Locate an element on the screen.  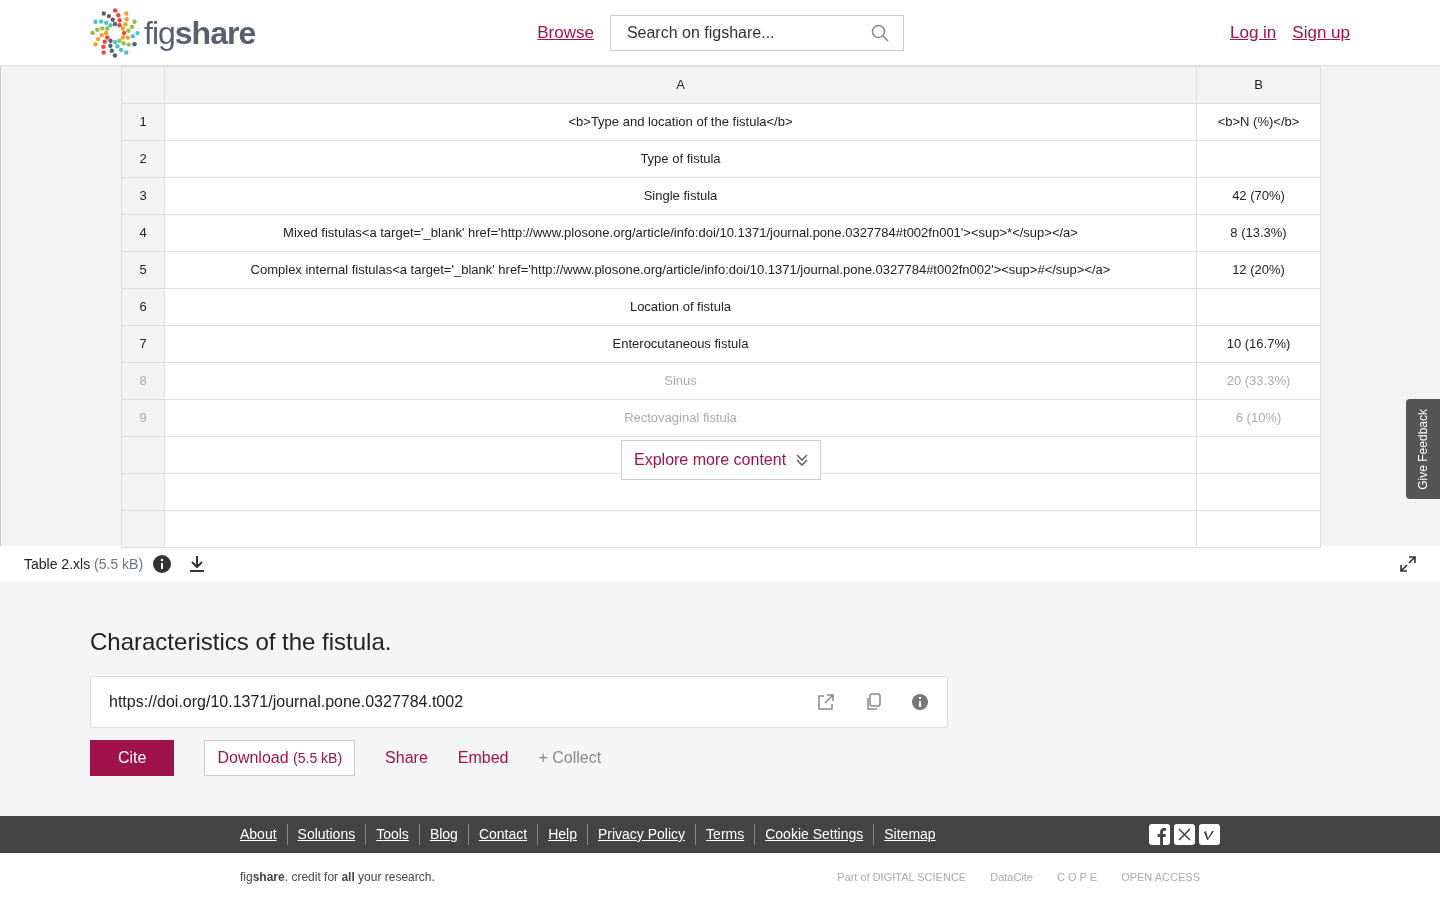
auth-link: Sign up is located at coordinates (1321, 32).